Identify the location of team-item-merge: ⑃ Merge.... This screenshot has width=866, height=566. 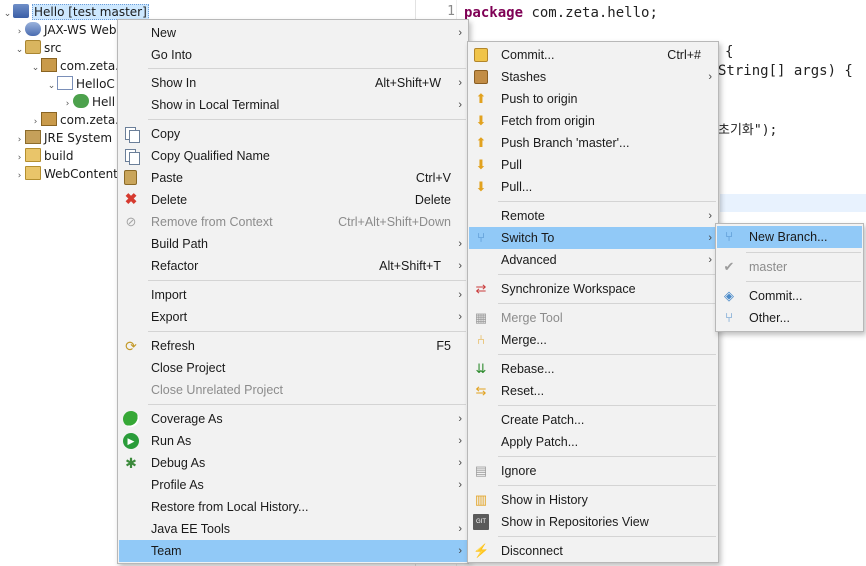
(593, 340).